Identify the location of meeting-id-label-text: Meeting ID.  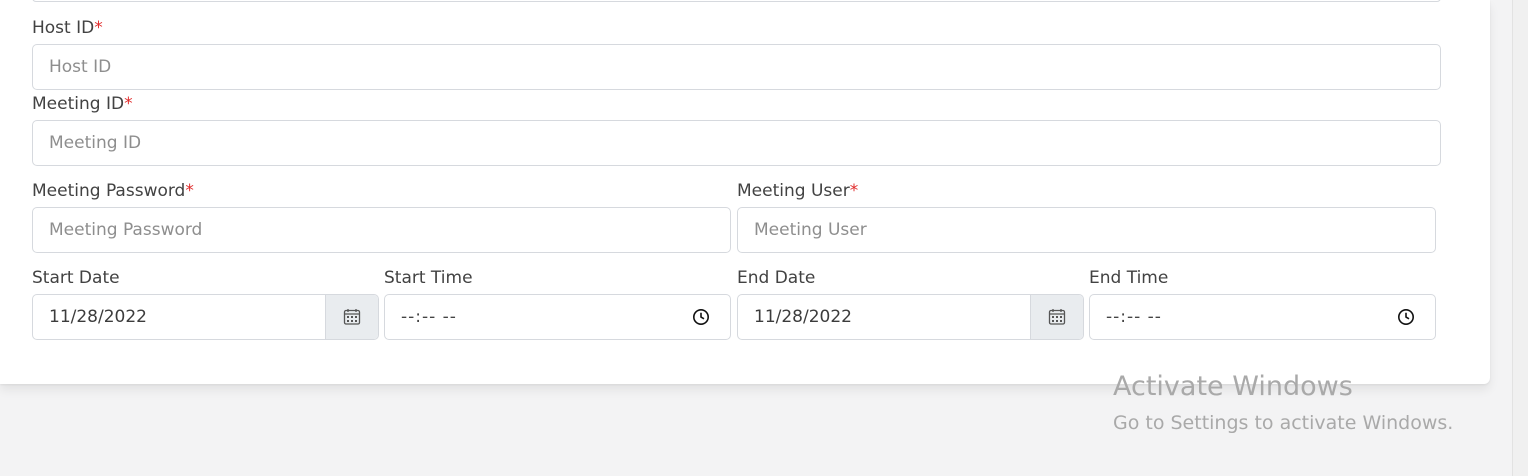
(78, 104).